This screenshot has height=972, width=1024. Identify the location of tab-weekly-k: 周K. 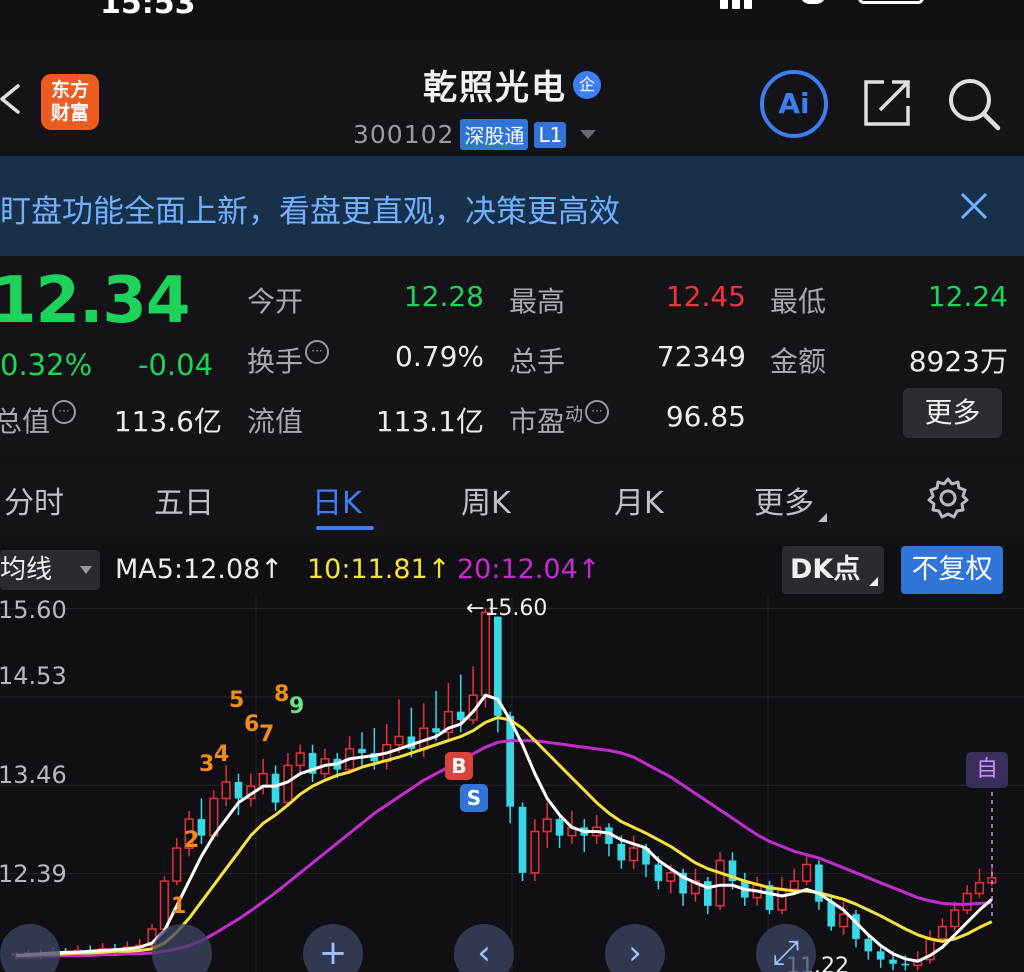
(486, 500).